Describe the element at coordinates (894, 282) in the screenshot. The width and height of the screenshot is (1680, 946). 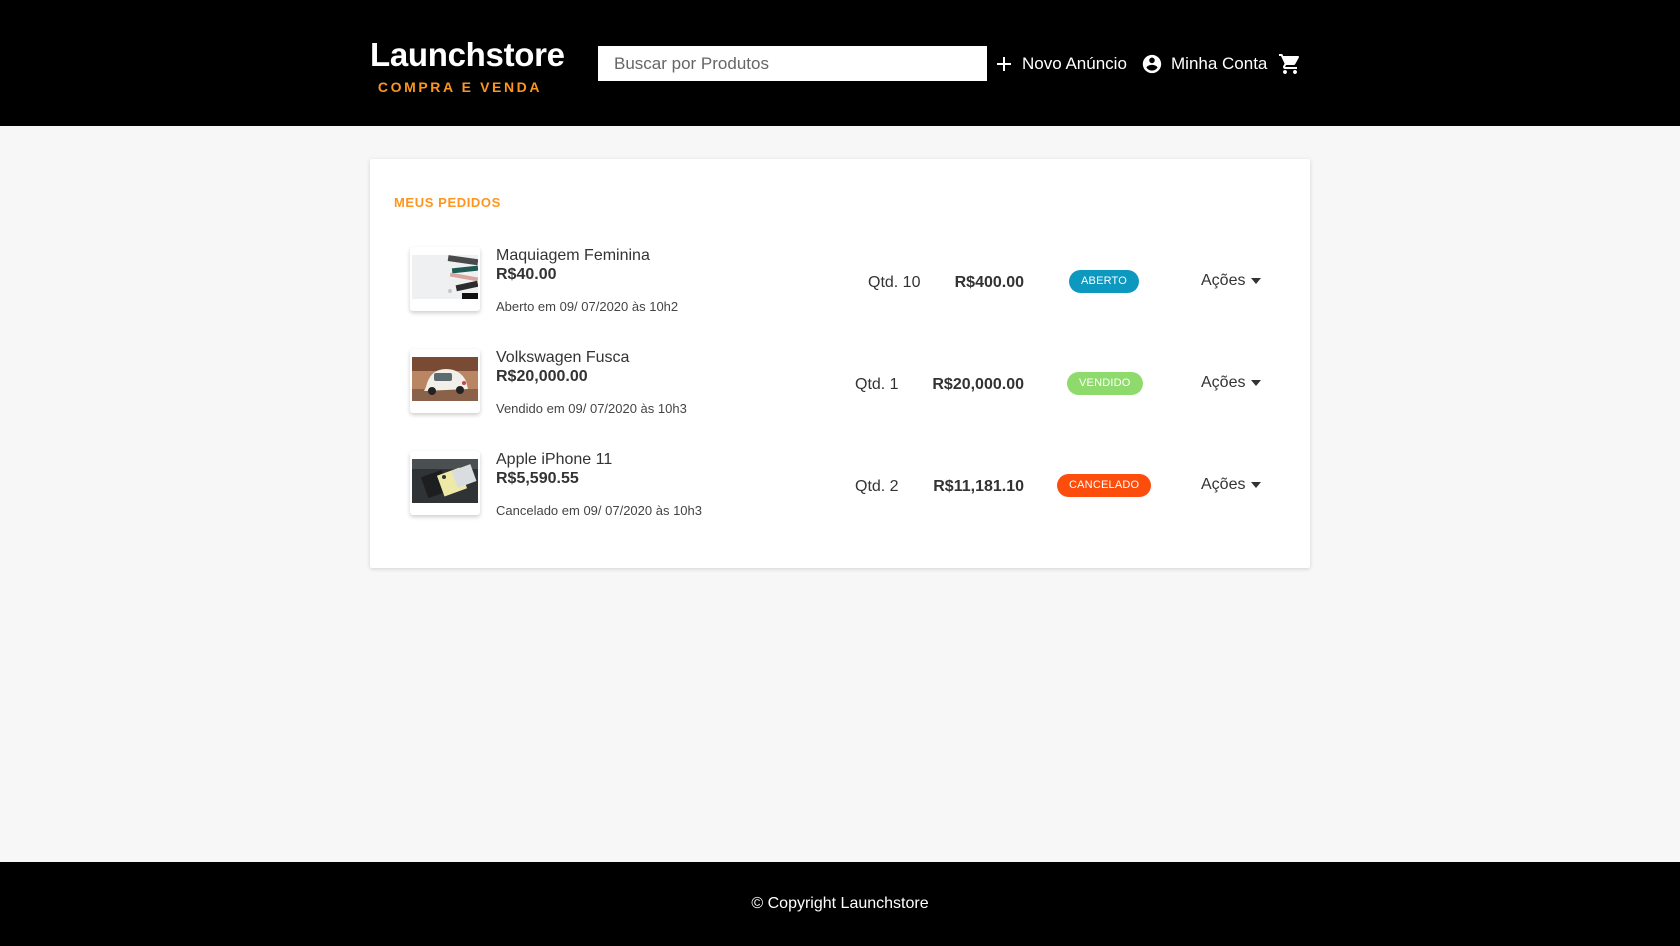
I see `order-quantity: Qtd. 10` at that location.